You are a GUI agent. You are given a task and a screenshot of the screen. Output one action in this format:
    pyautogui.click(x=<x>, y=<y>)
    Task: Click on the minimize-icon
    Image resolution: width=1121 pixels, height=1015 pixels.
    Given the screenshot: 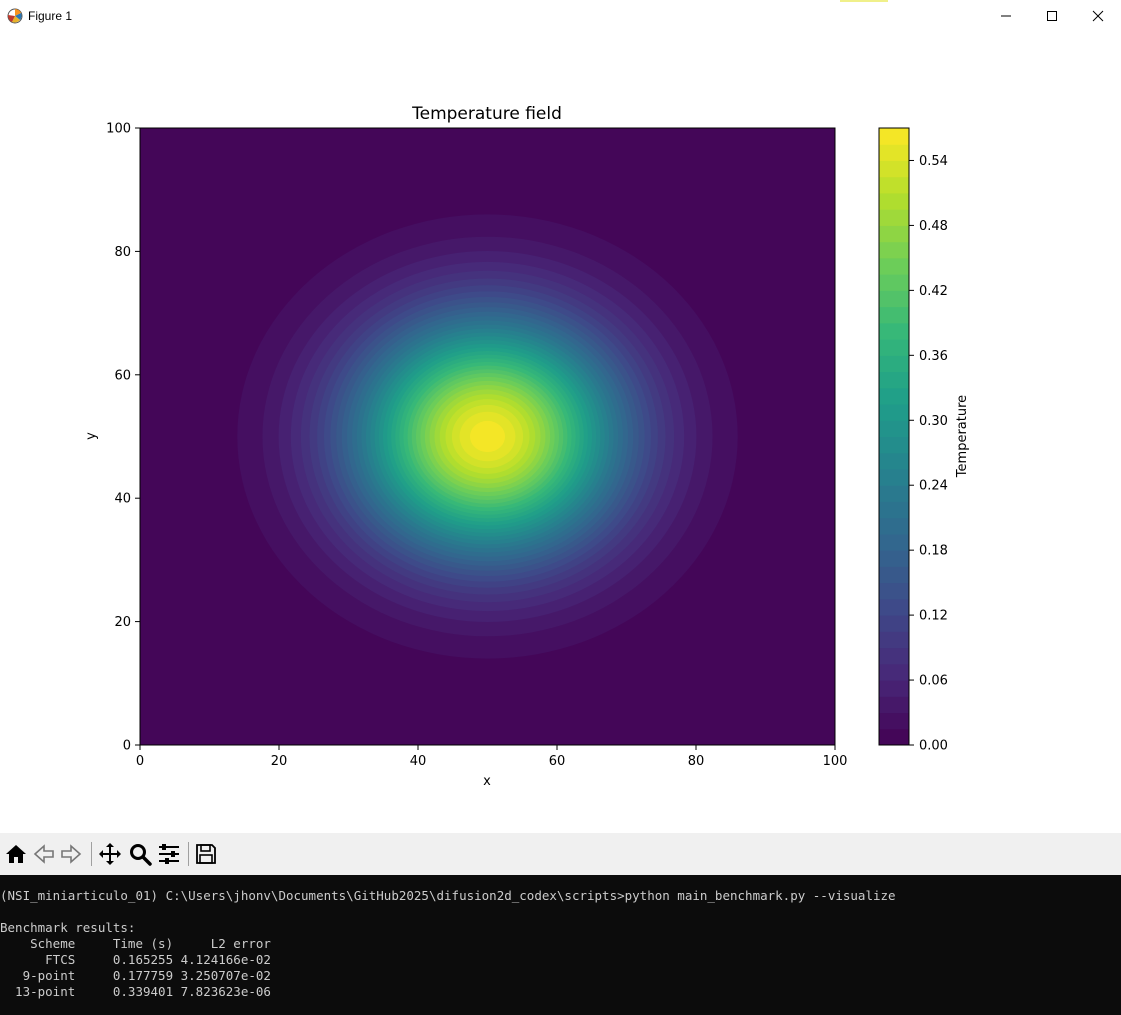 What is the action you would take?
    pyautogui.click(x=1006, y=16)
    